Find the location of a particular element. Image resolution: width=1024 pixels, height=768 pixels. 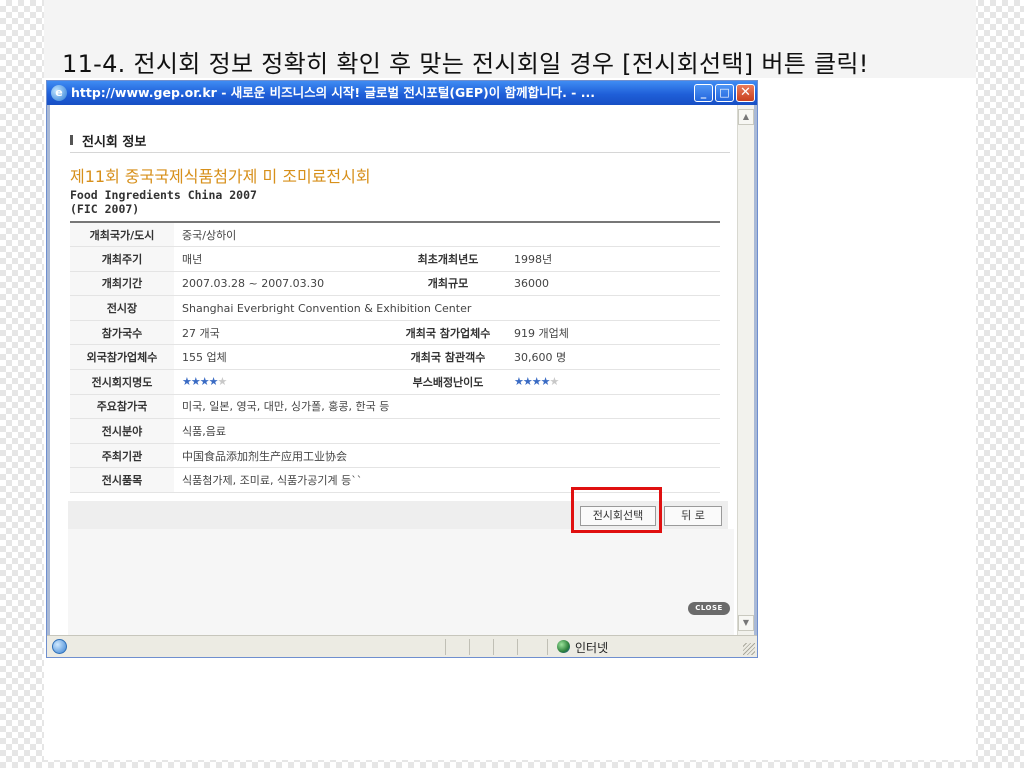

row-value: 미국, 일본, 영국, 대만, 싱가폴, 홍콩, 한국 등 is located at coordinates (447, 407).